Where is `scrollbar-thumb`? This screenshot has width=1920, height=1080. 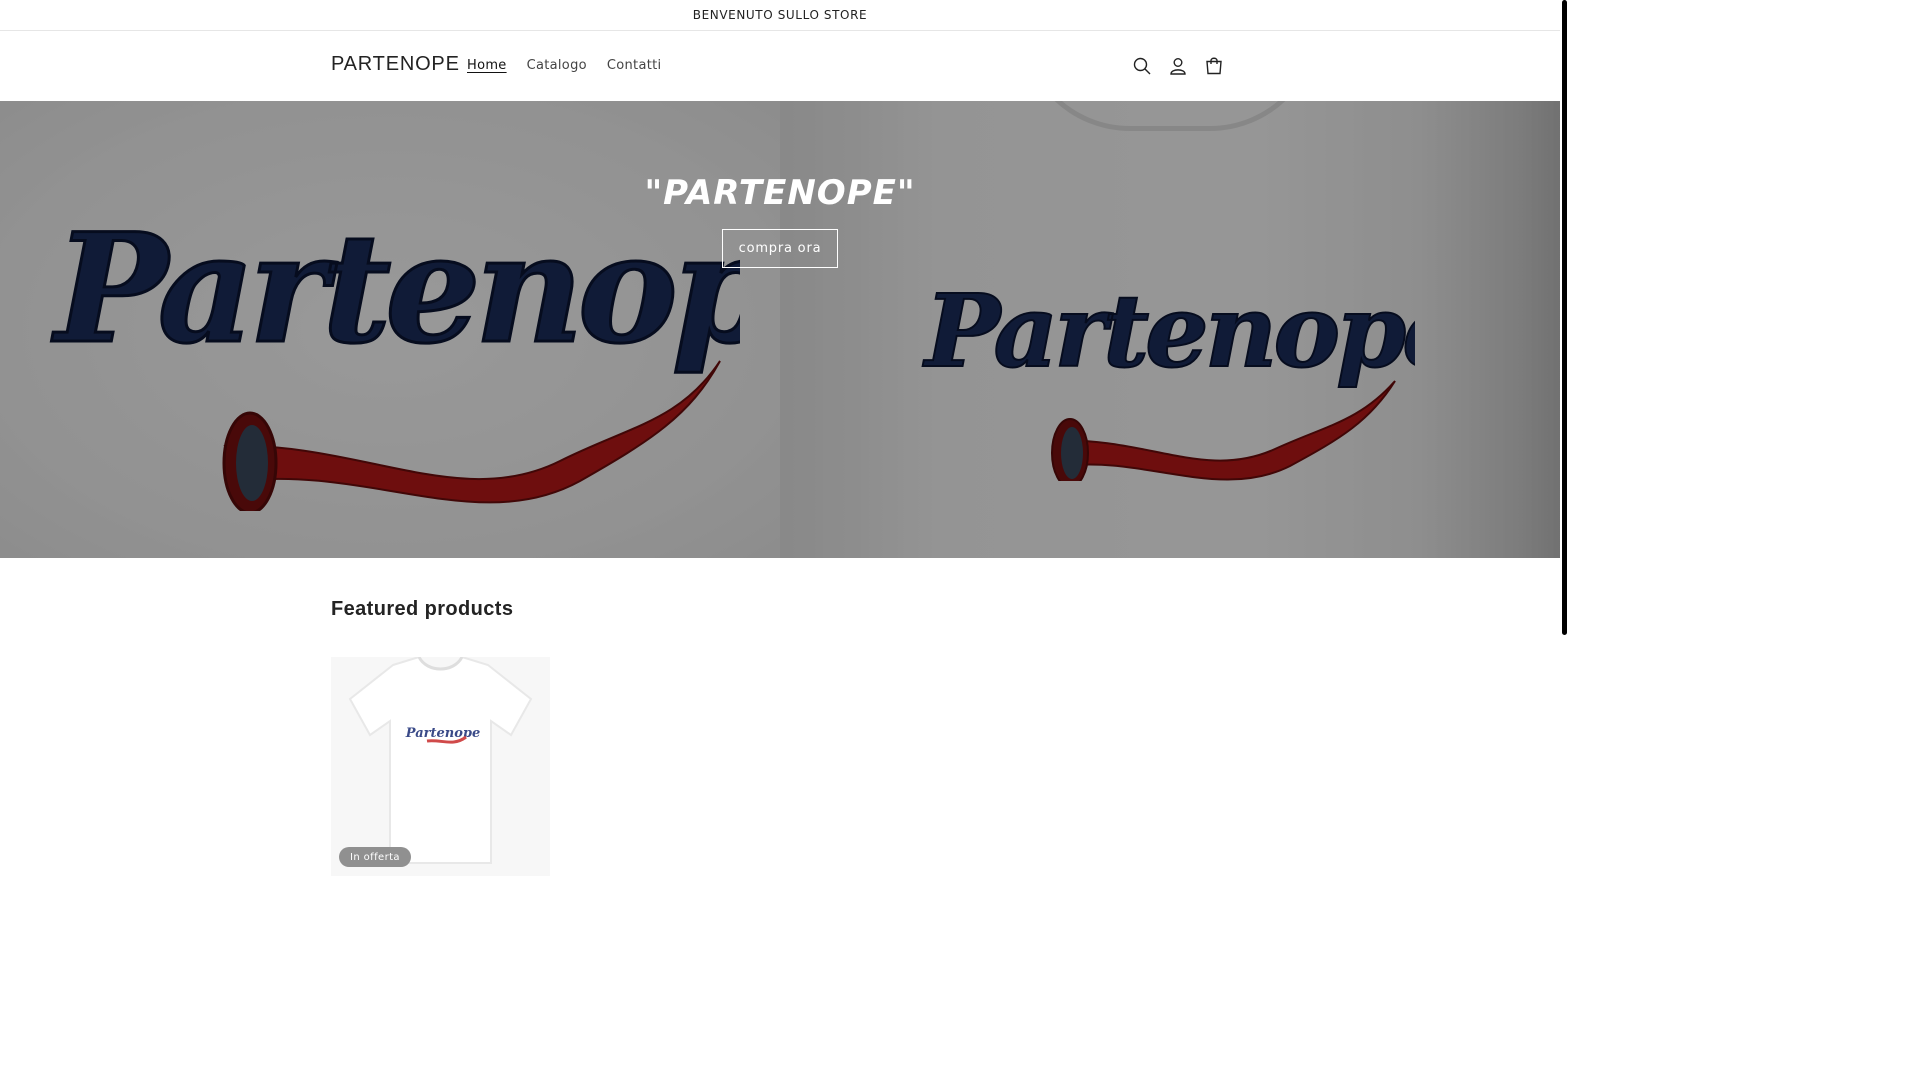 scrollbar-thumb is located at coordinates (1564, 317).